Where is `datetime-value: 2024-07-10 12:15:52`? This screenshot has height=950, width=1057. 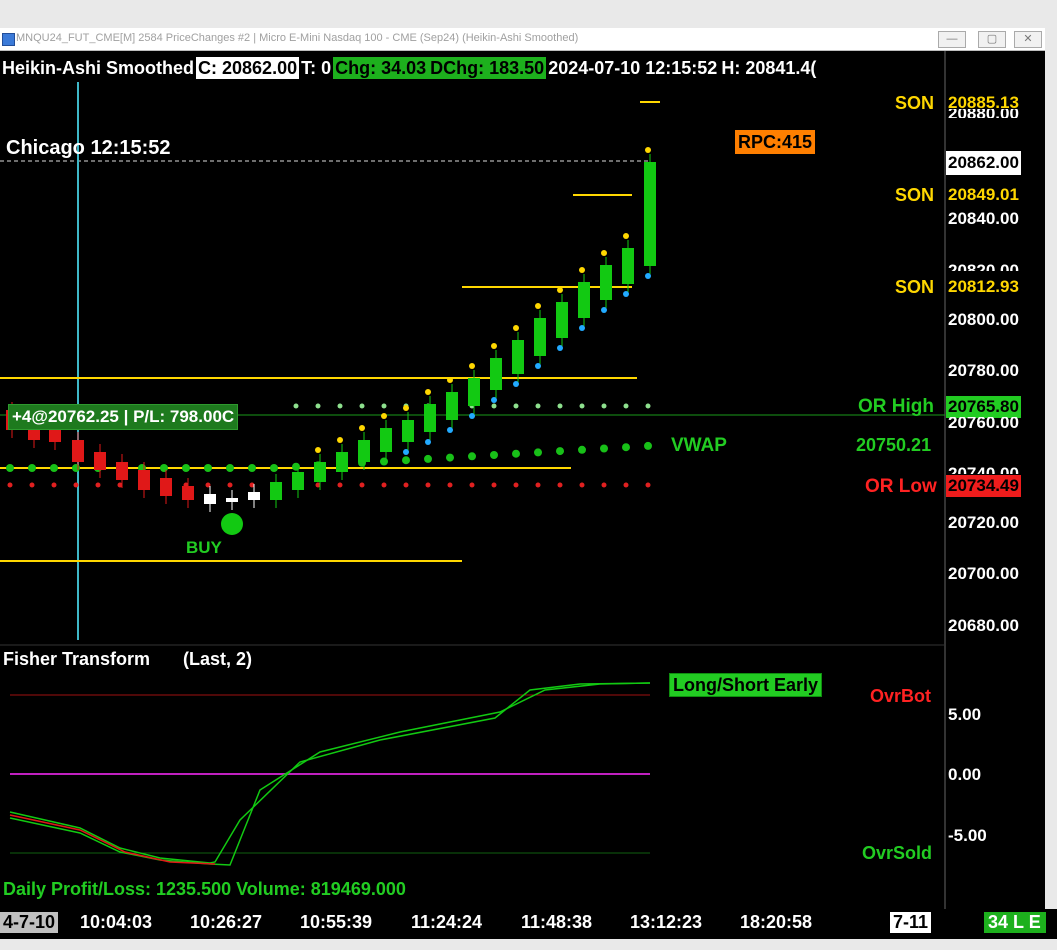 datetime-value: 2024-07-10 12:15:52 is located at coordinates (633, 68).